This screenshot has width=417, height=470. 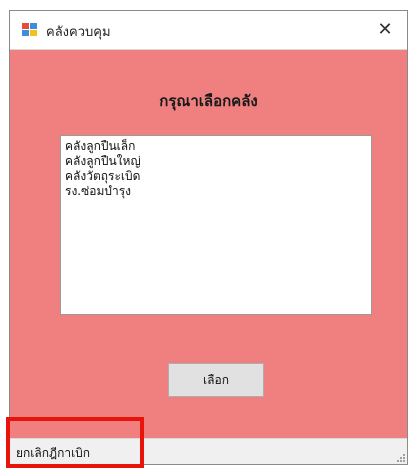 What do you see at coordinates (216, 191) in the screenshot?
I see `list-item-repair-shop: รง.ซ่อมบำรุง` at bounding box center [216, 191].